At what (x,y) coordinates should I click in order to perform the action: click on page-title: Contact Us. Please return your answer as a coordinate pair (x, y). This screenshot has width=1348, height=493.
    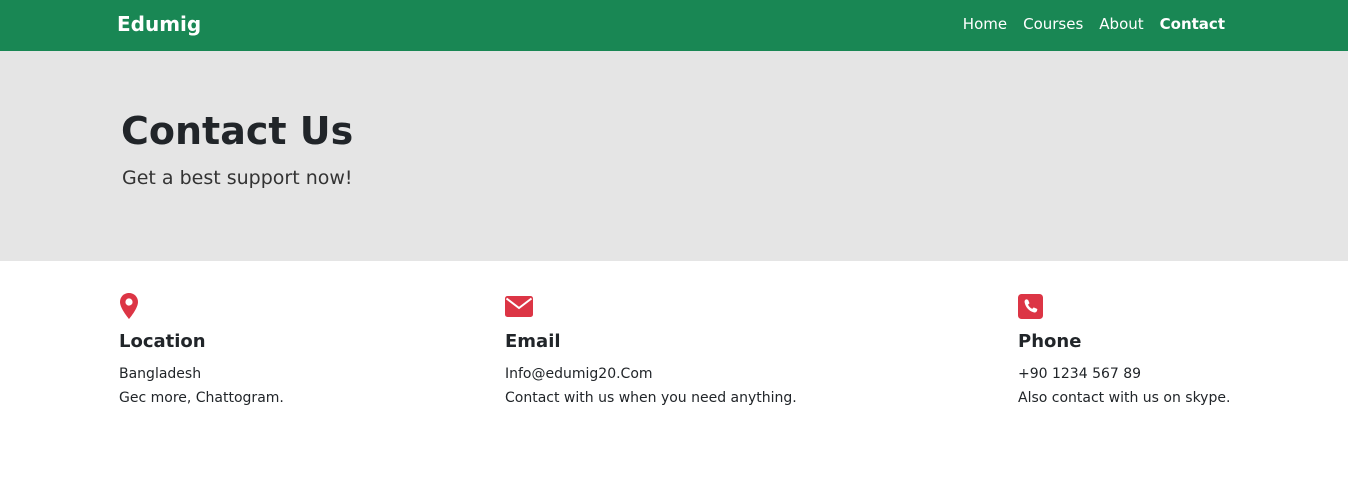
    Looking at the image, I should click on (237, 131).